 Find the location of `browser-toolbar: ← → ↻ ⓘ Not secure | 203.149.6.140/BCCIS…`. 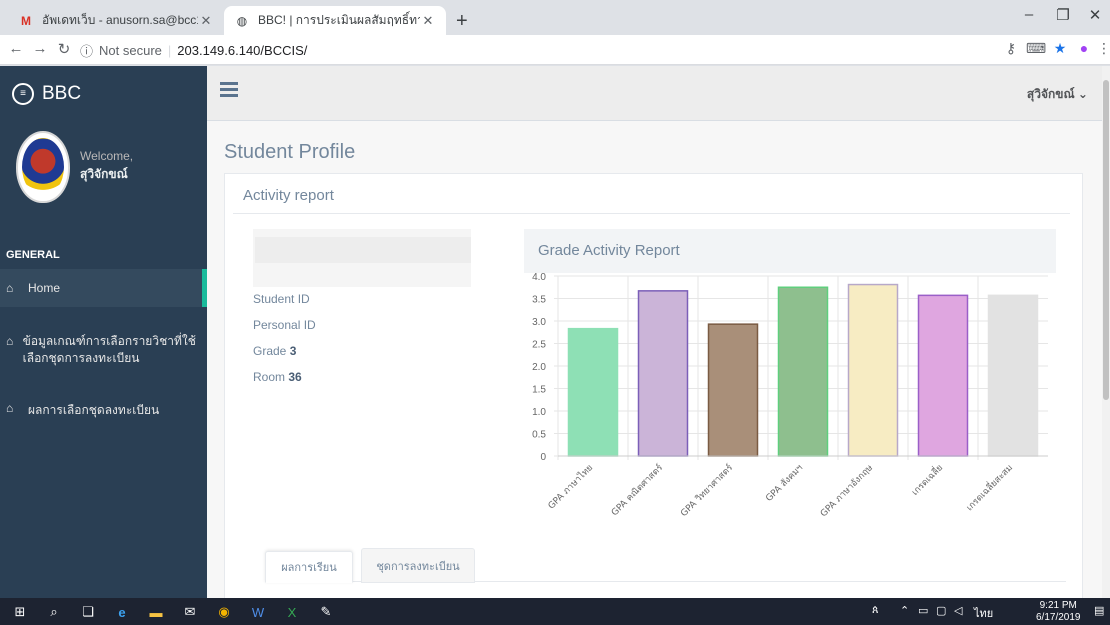

browser-toolbar: ← → ↻ ⓘ Not secure | 203.149.6.140/BCCIS… is located at coordinates (555, 50).